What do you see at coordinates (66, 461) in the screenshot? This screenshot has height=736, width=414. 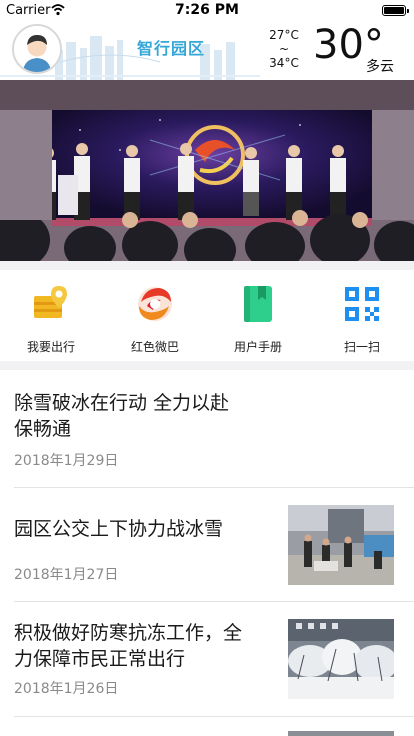 I see `news-date: 2018年1月29日` at bounding box center [66, 461].